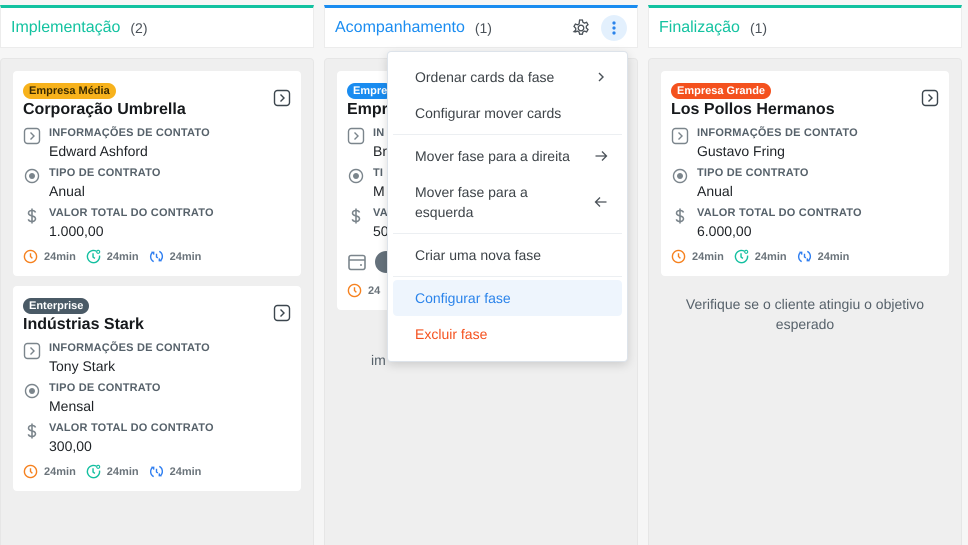  Describe the element at coordinates (507, 77) in the screenshot. I see `menu-item: Ordenar cards da fase` at that location.